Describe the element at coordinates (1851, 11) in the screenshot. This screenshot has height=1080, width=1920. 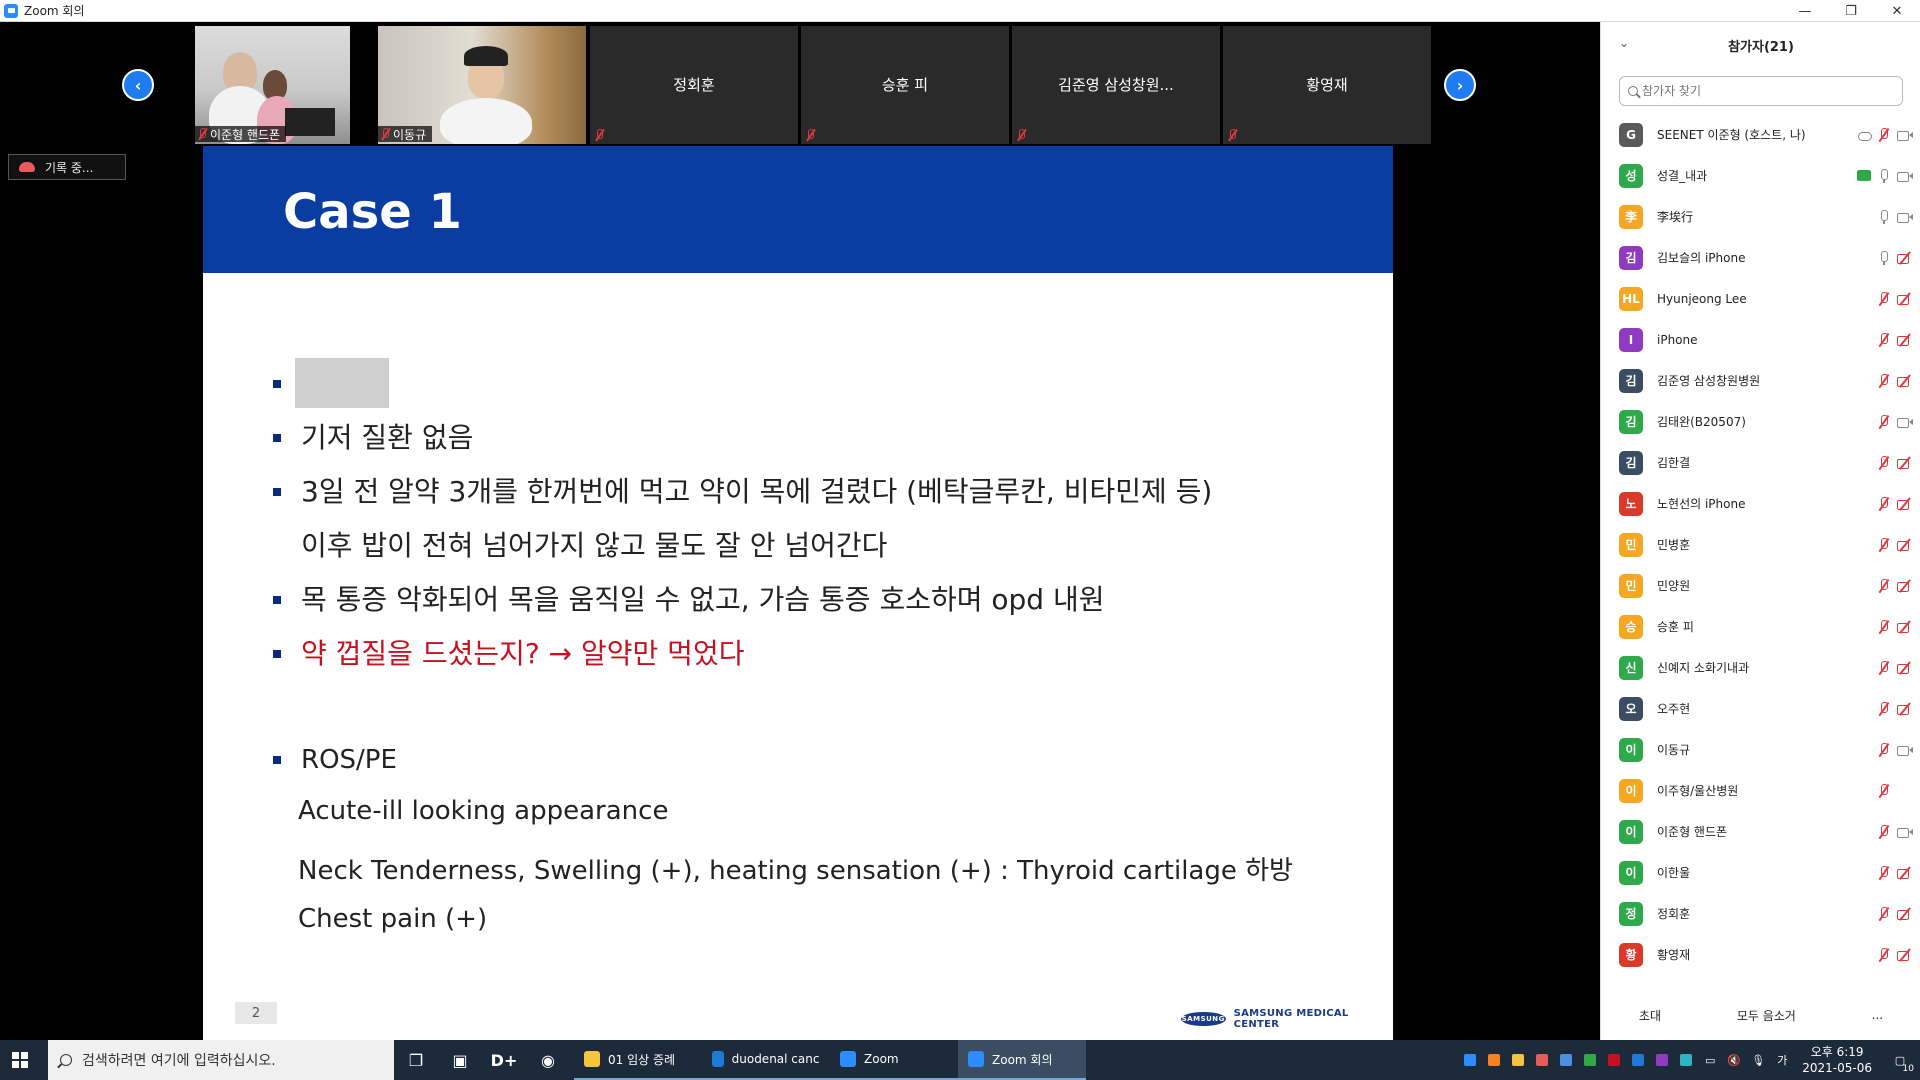
I see `restore-button: ❐` at that location.